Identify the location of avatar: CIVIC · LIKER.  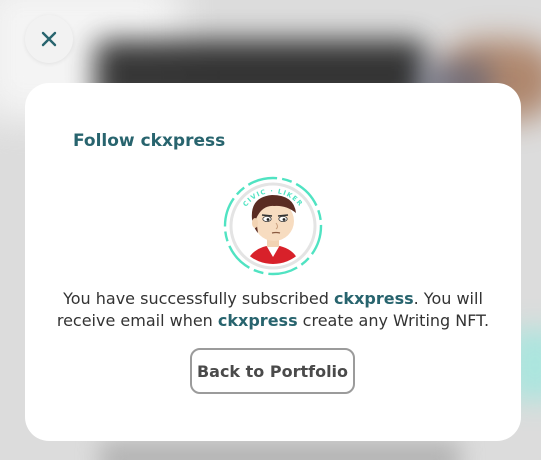
(273, 226).